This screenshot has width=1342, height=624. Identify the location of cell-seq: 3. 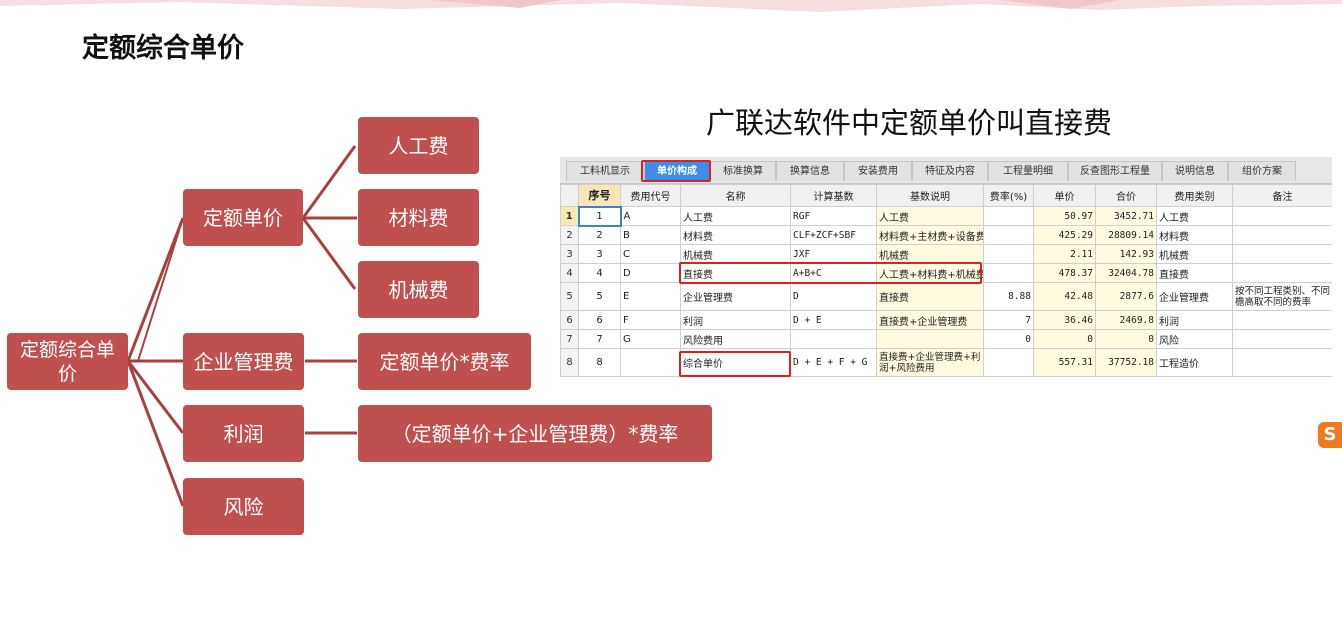
(599, 254).